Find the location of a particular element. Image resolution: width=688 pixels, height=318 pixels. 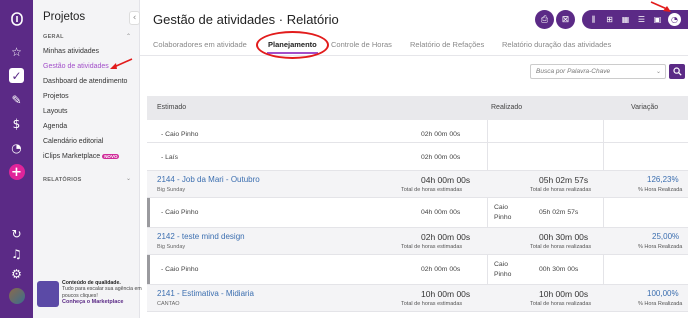

sidebar-item-dashboard-atendimento: Dashboard de atendimento is located at coordinates (85, 81).